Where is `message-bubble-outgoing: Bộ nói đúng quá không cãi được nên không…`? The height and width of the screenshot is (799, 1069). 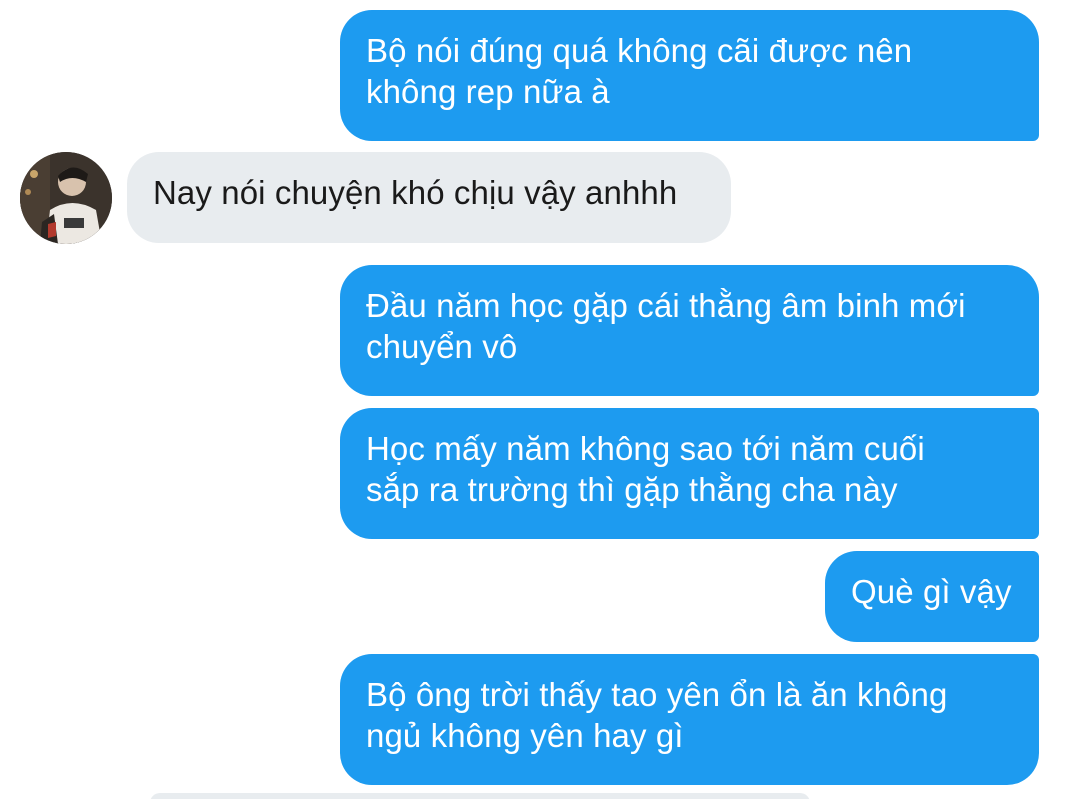 message-bubble-outgoing: Bộ nói đúng quá không cãi được nên không… is located at coordinates (689, 75).